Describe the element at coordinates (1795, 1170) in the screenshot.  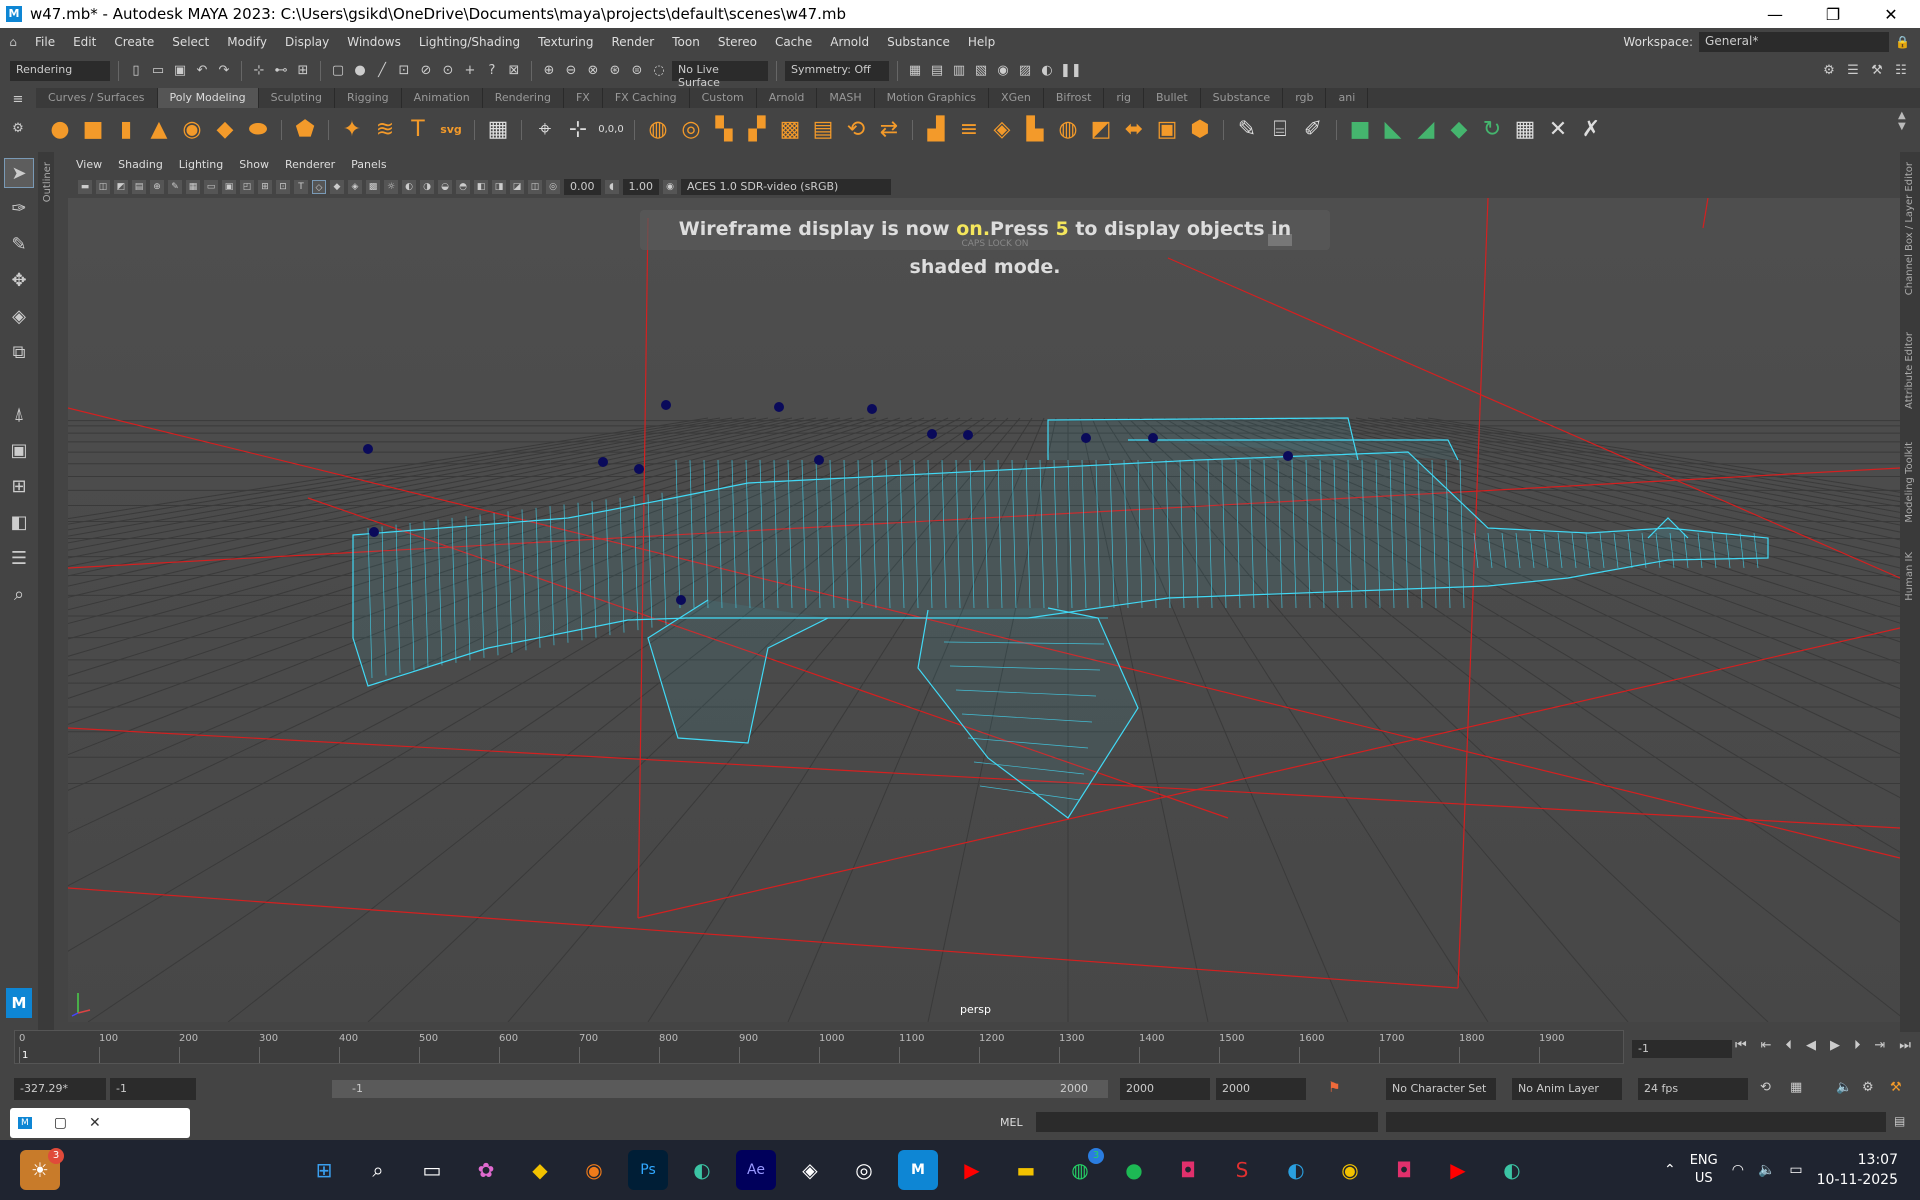
I see `battery-icon: ▭` at that location.